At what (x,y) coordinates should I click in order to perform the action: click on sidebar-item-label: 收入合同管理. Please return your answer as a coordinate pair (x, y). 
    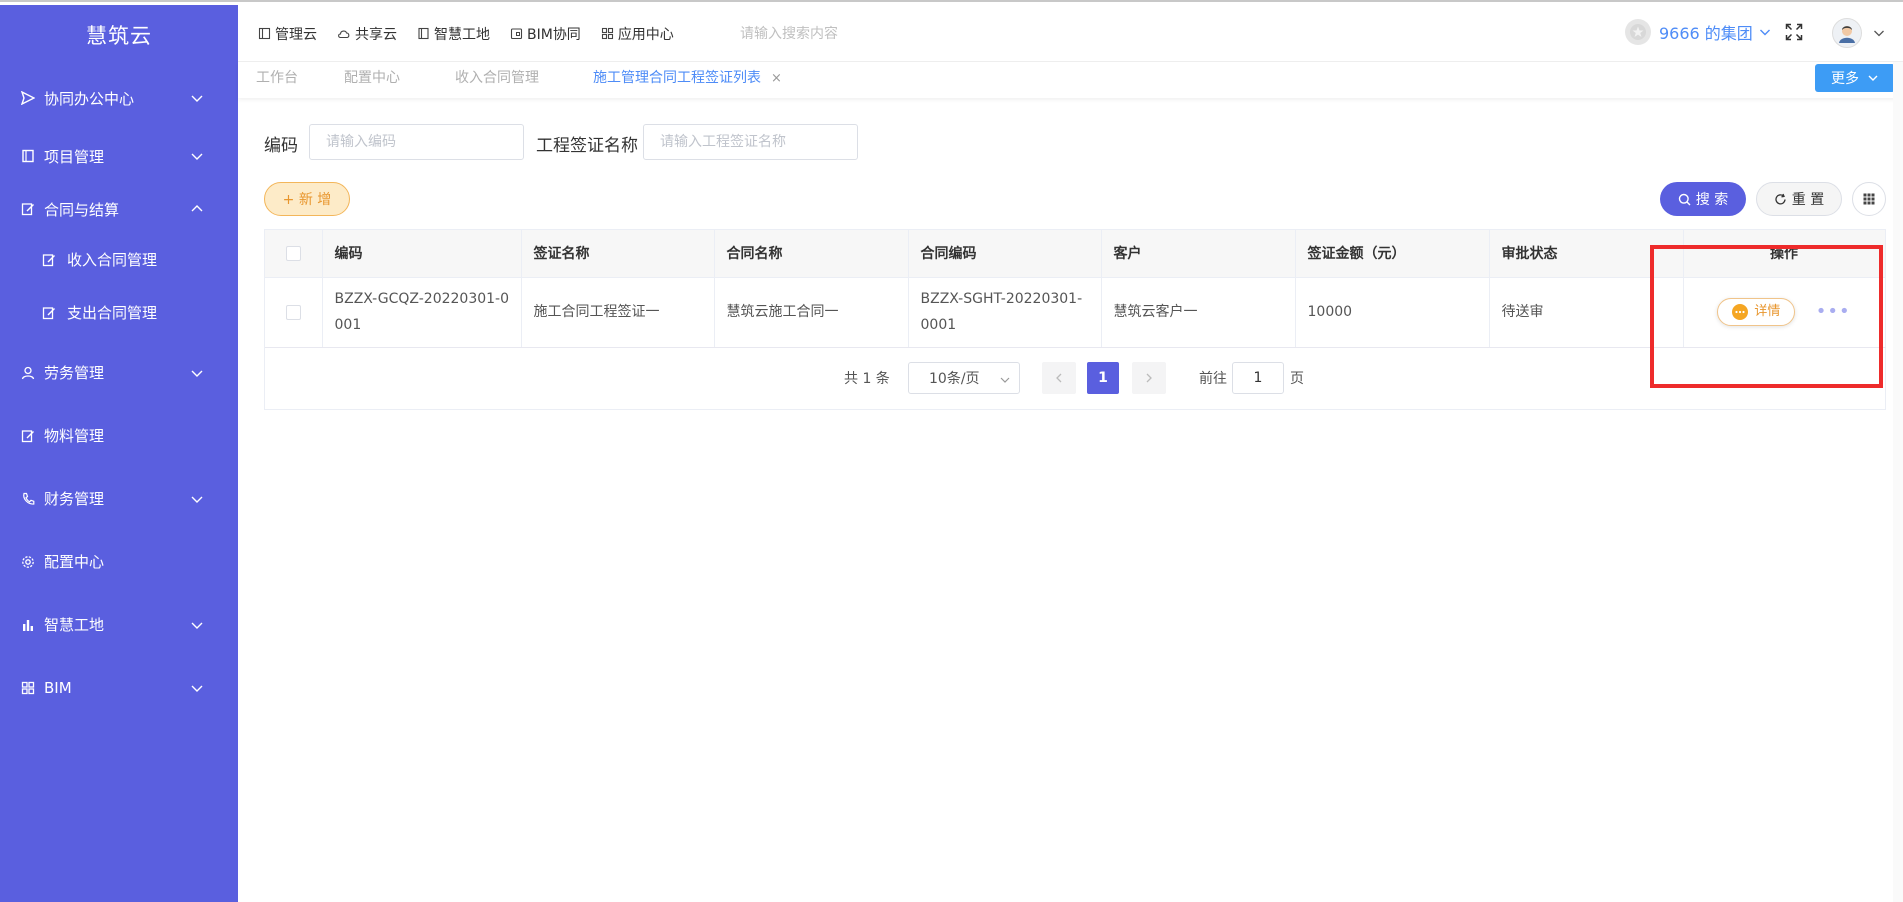
    Looking at the image, I should click on (112, 260).